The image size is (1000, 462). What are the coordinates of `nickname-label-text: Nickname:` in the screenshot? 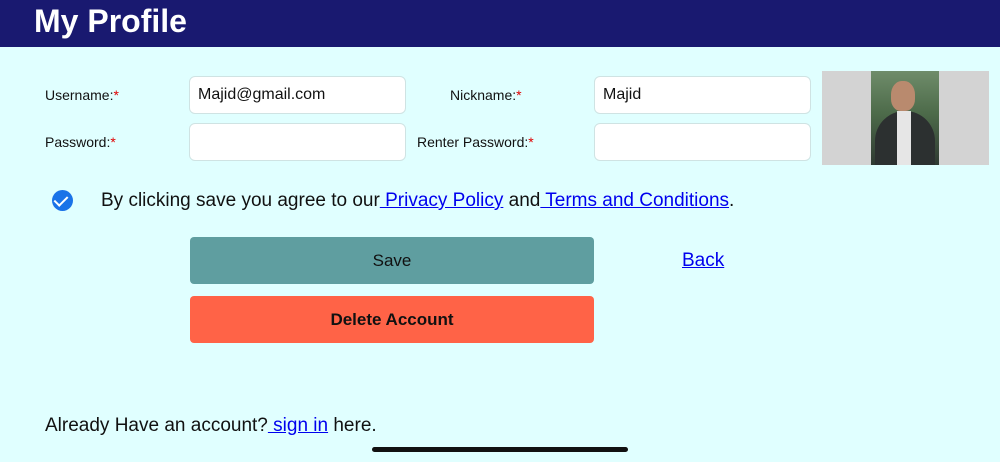 It's located at (483, 95).